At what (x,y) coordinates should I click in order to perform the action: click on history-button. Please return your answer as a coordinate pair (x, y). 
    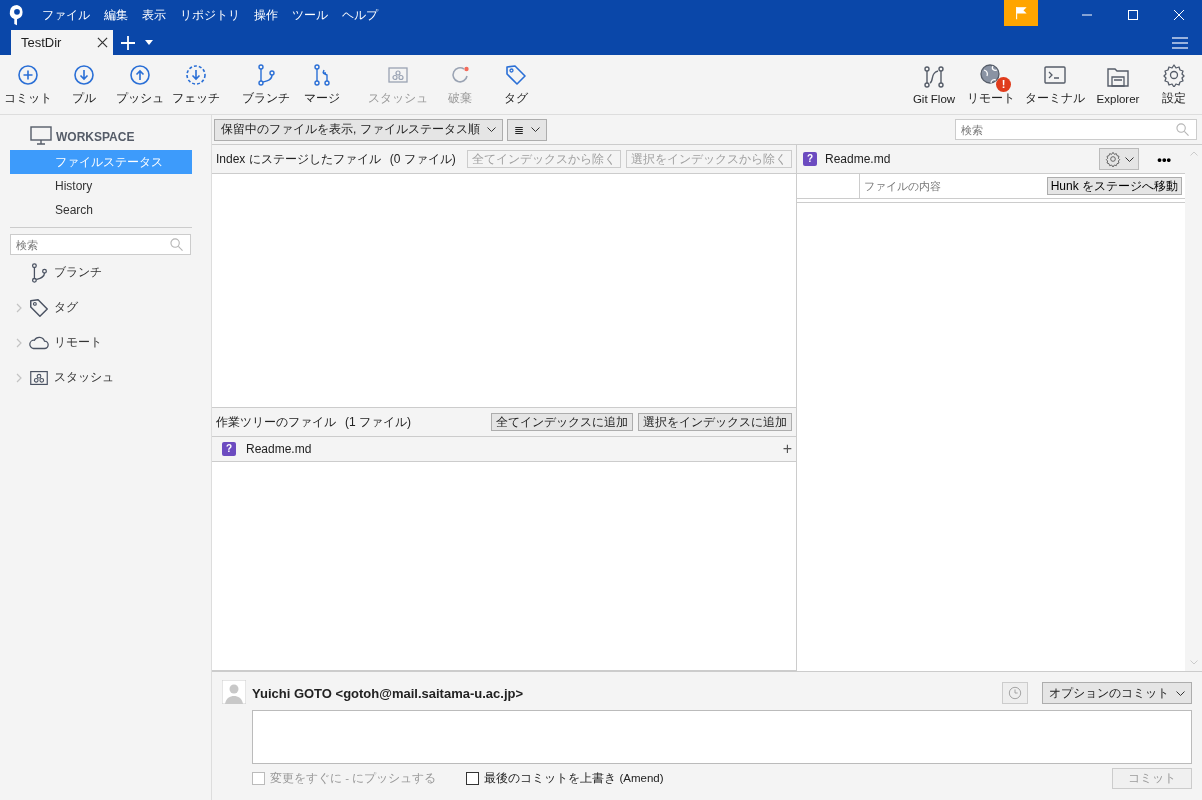
    Looking at the image, I should click on (1015, 693).